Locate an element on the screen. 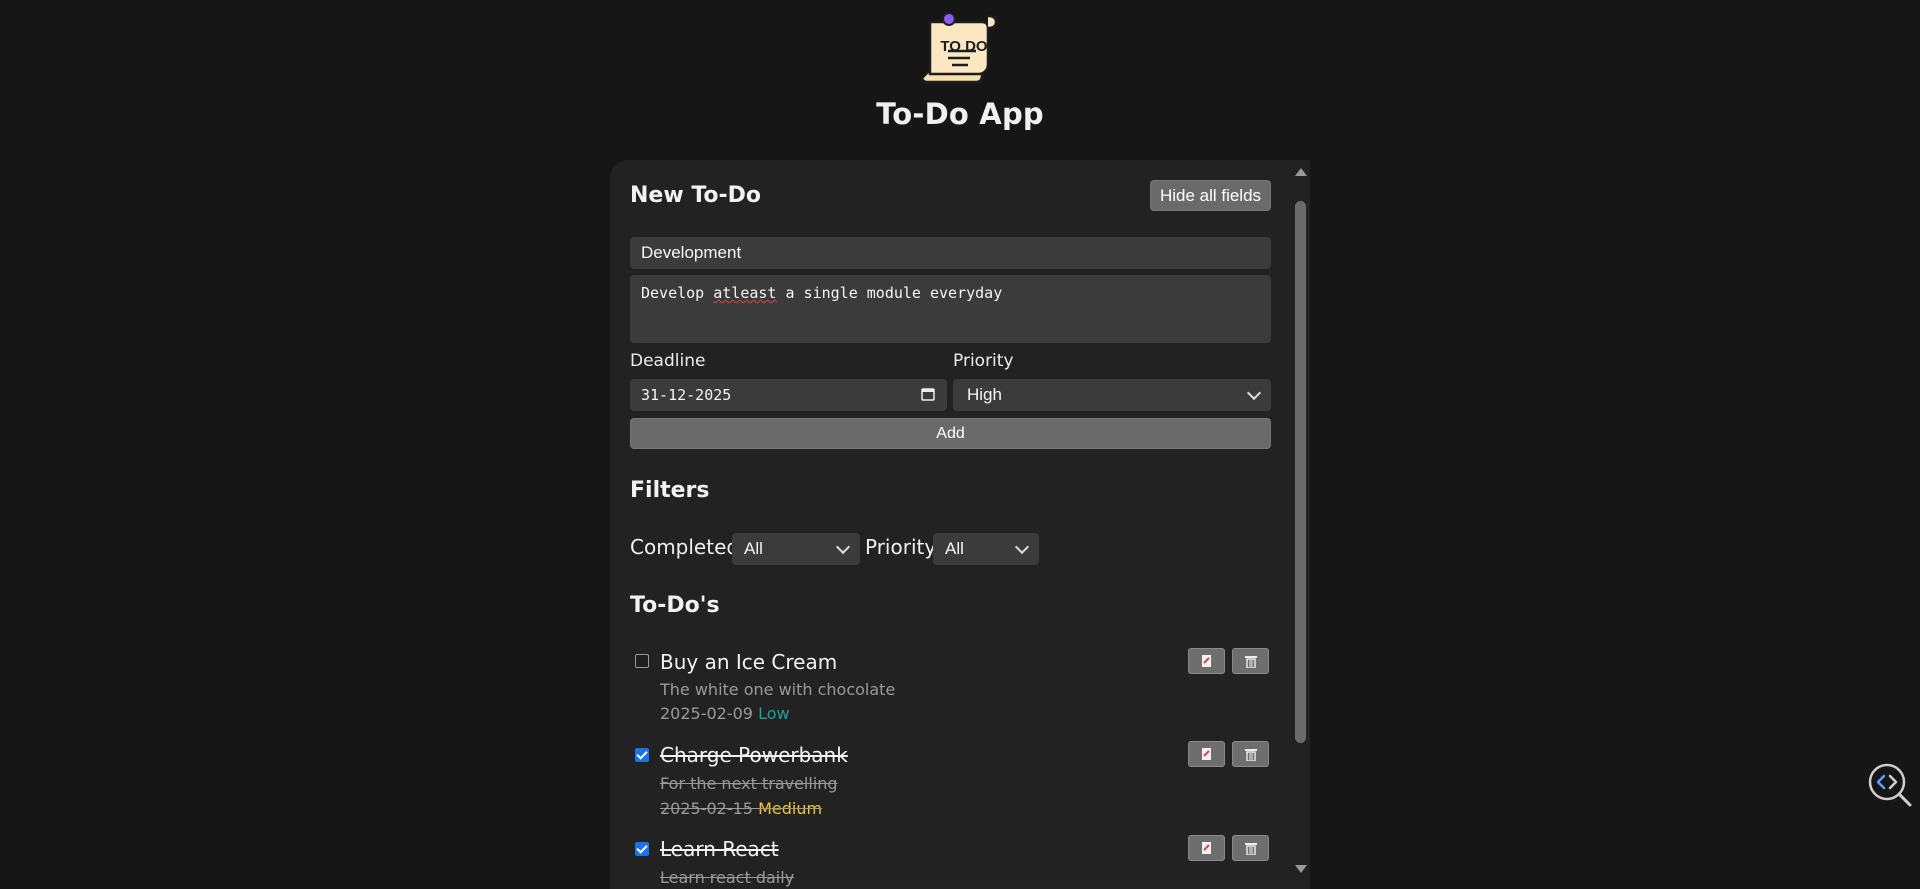 This screenshot has height=889, width=1920. todos-heading: To-Do's is located at coordinates (675, 605).